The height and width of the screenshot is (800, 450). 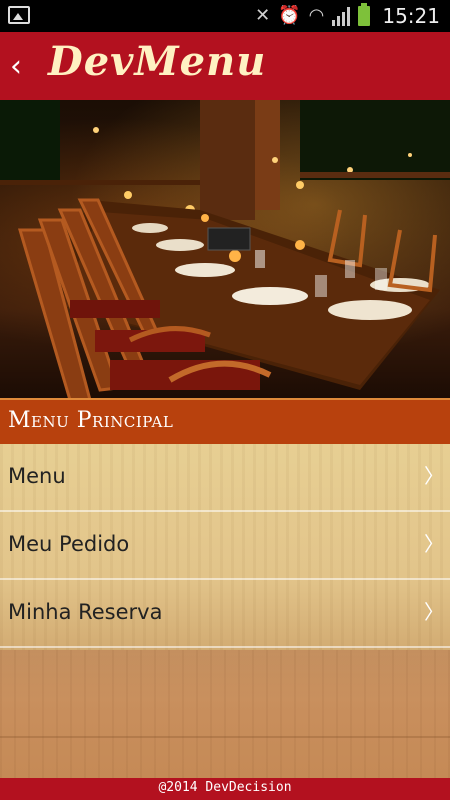 I want to click on footer-text: @2014 DevDecision, so click(x=225, y=787).